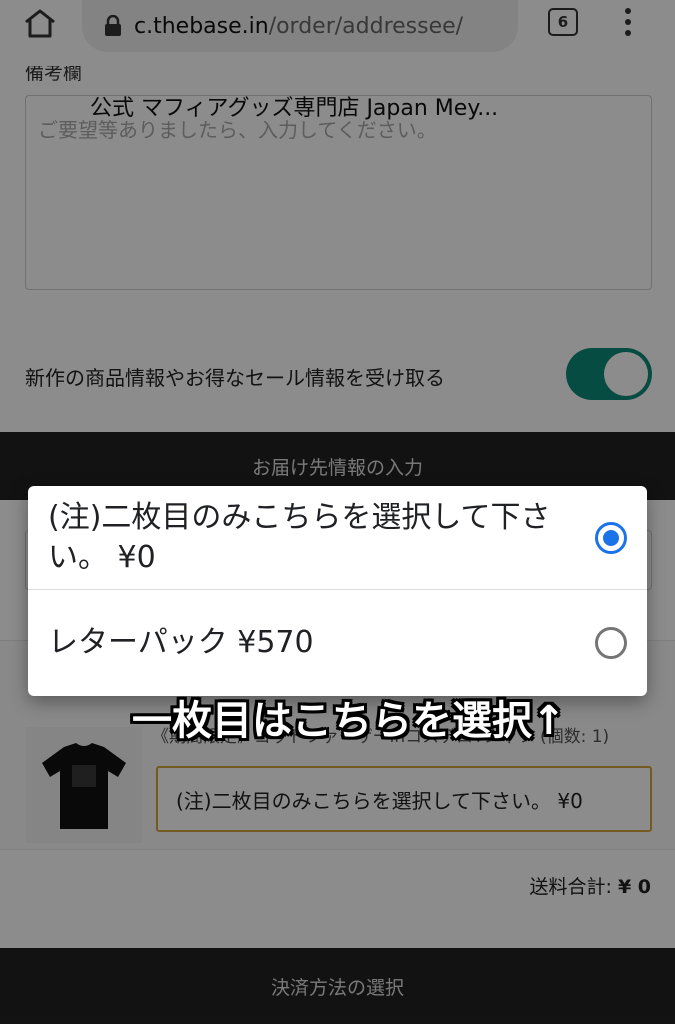  What do you see at coordinates (337, 643) in the screenshot?
I see `shipping-option-letterpack: レターパック ¥570` at bounding box center [337, 643].